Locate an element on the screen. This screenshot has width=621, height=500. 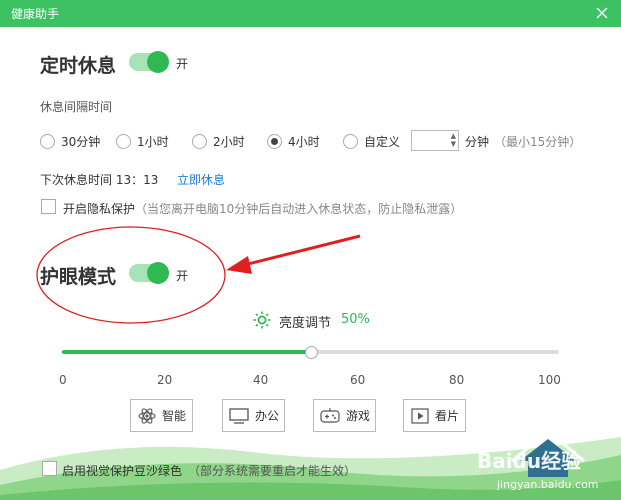
close-icon is located at coordinates (602, 13).